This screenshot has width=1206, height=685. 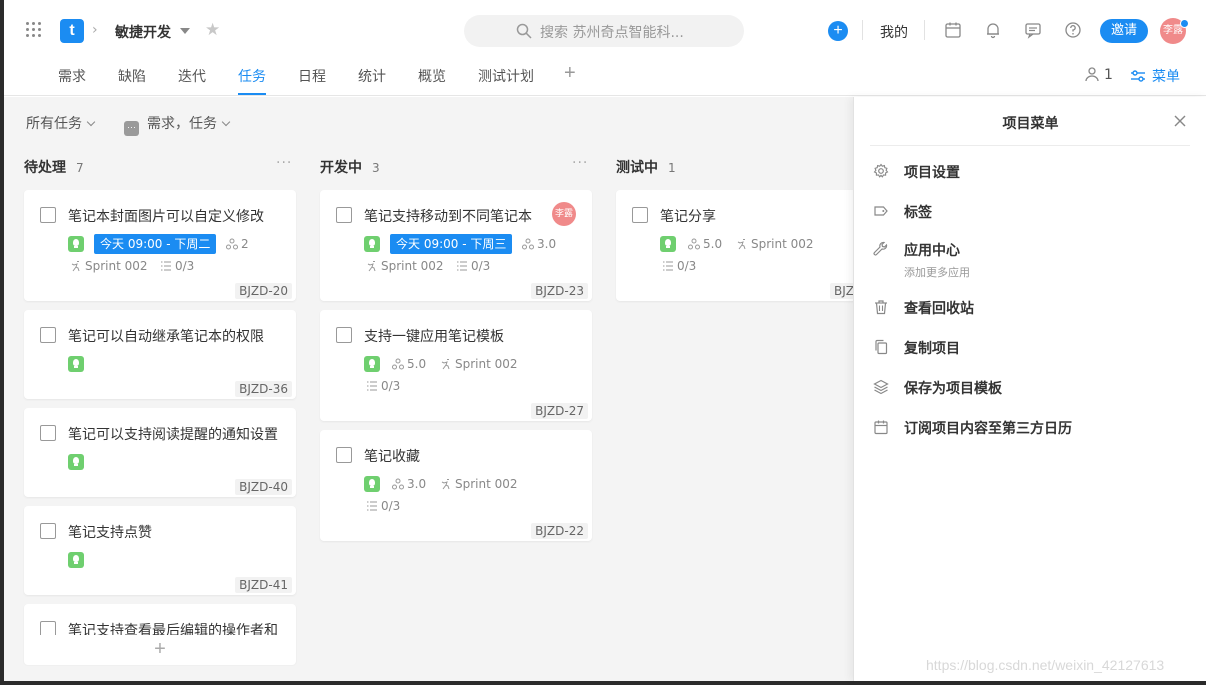 I want to click on type-filter-icon: ···, so click(x=131, y=128).